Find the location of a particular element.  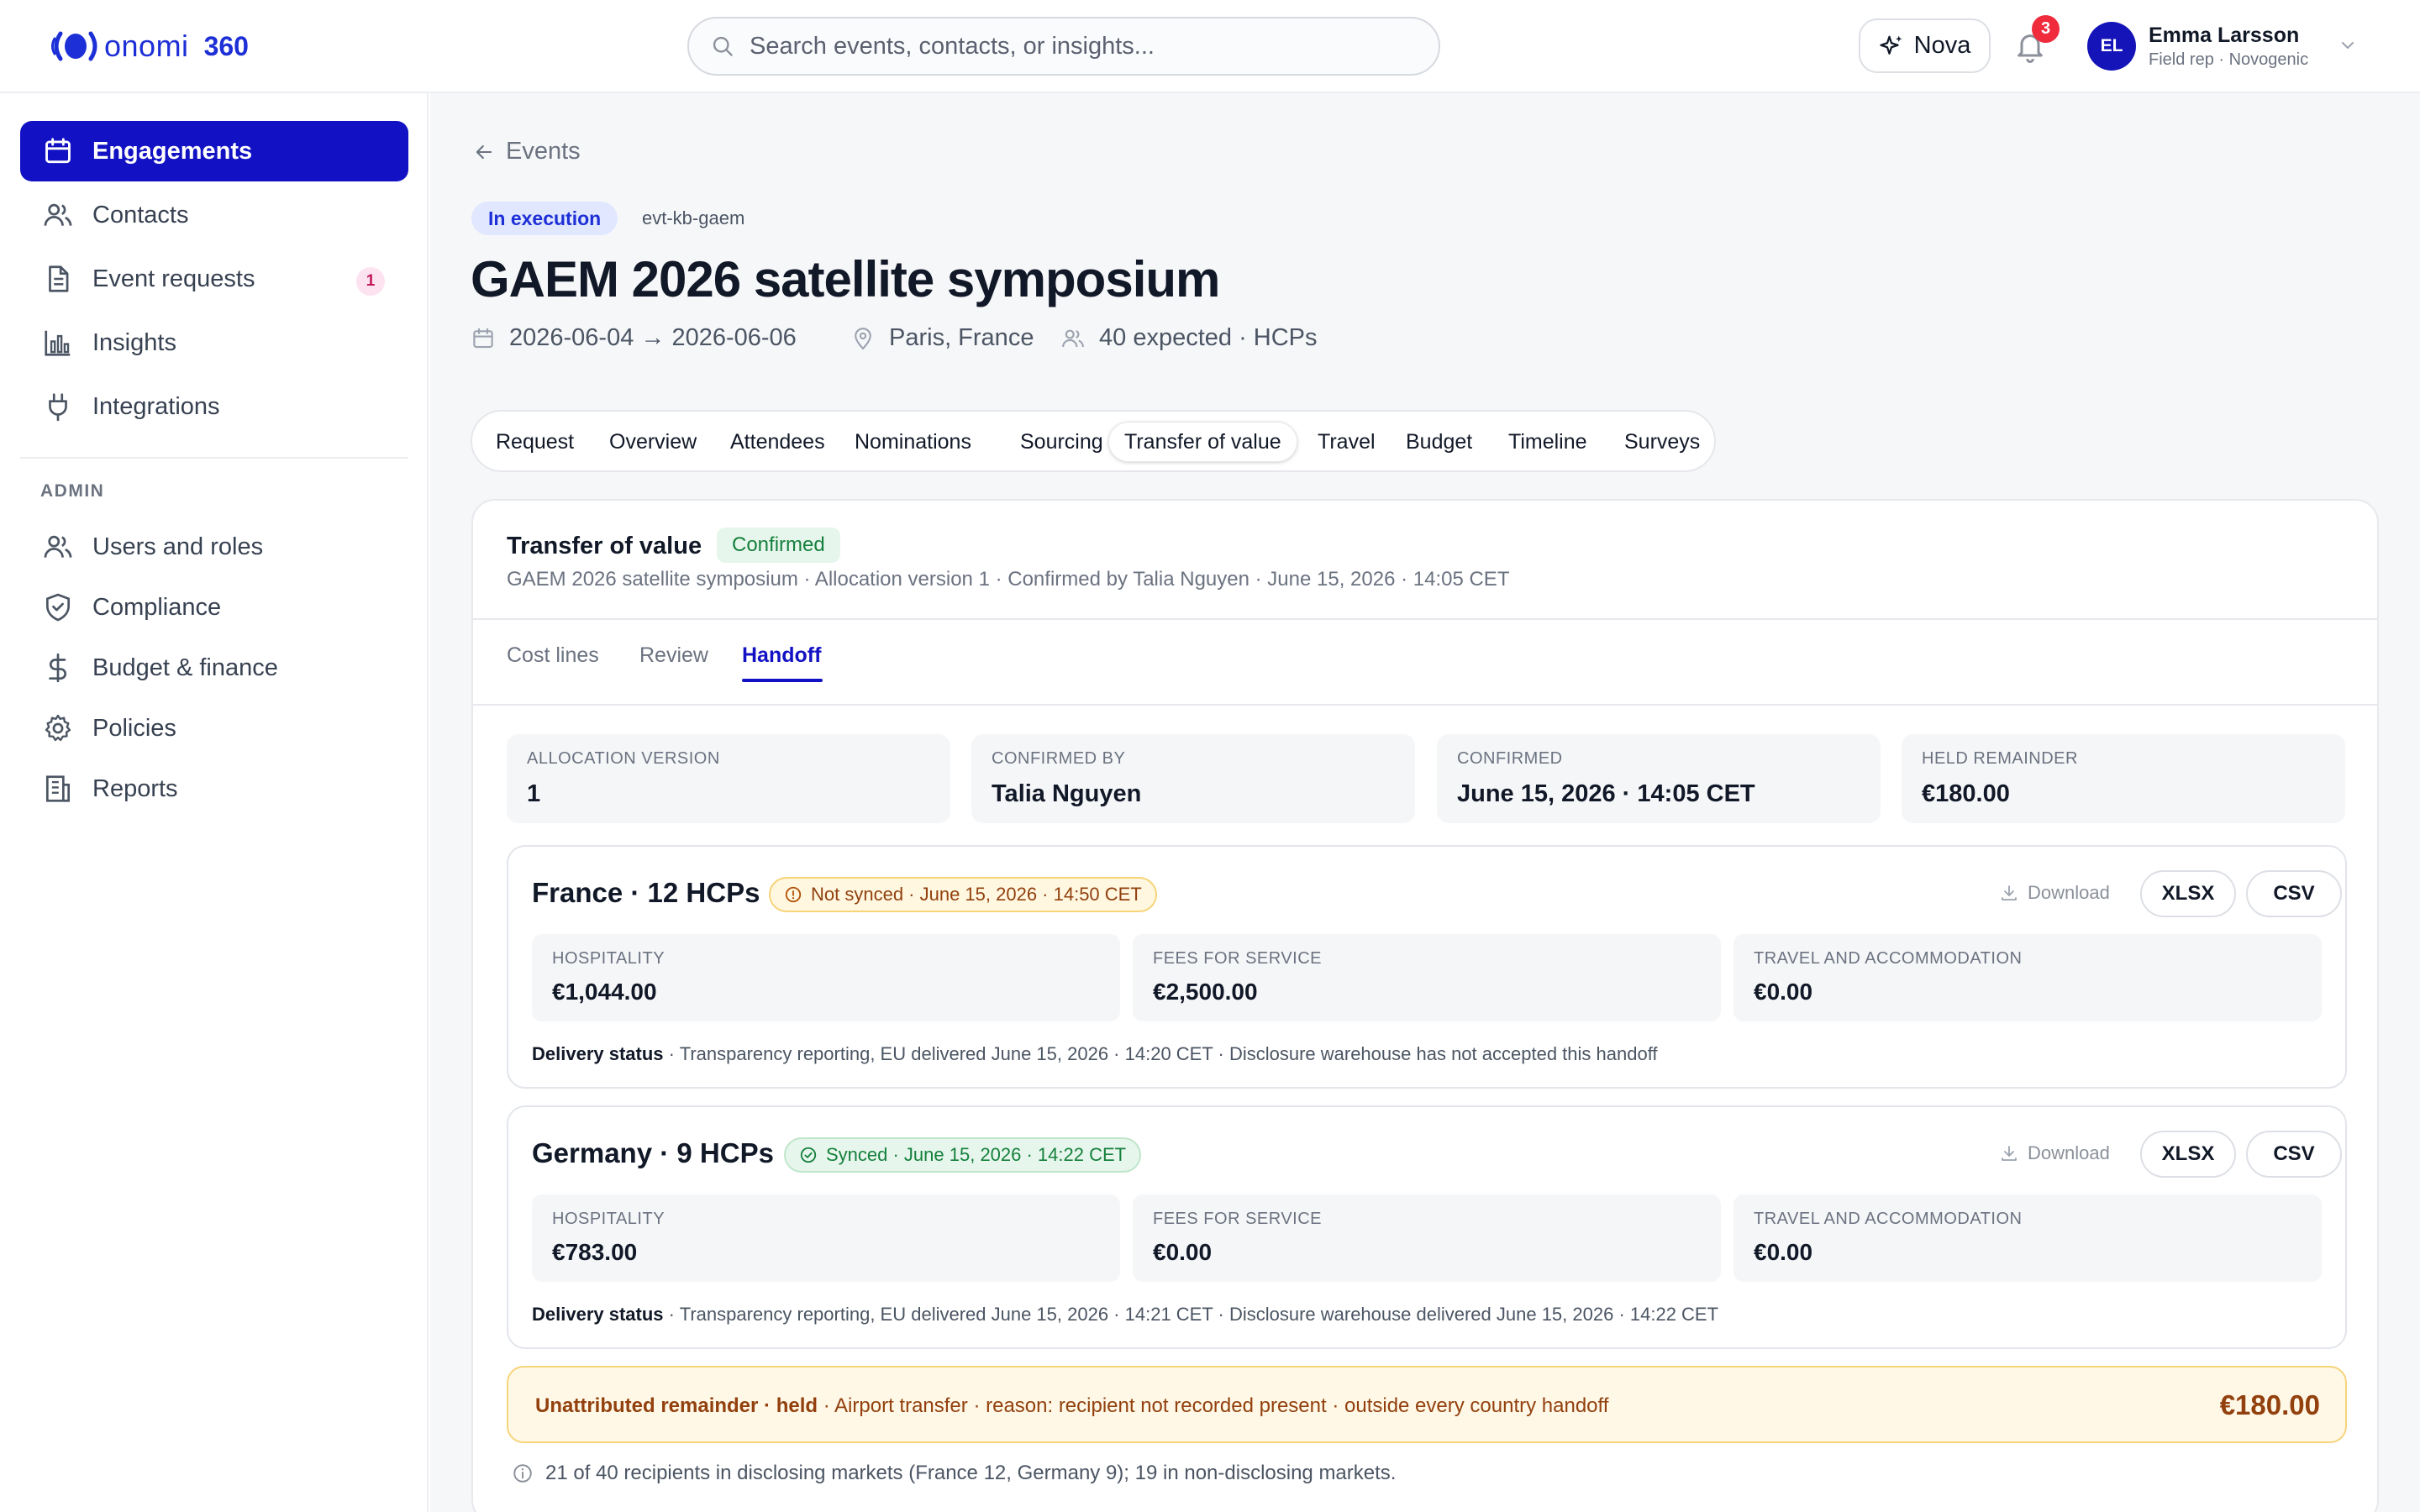

search-bar is located at coordinates (1063, 46).